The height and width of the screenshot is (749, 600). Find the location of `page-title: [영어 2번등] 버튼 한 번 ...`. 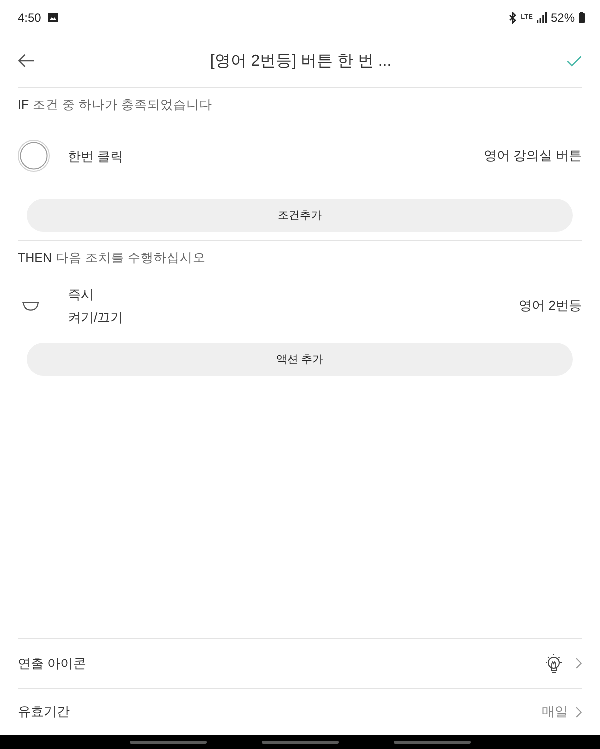

page-title: [영어 2번등] 버튼 한 번 ... is located at coordinates (301, 62).